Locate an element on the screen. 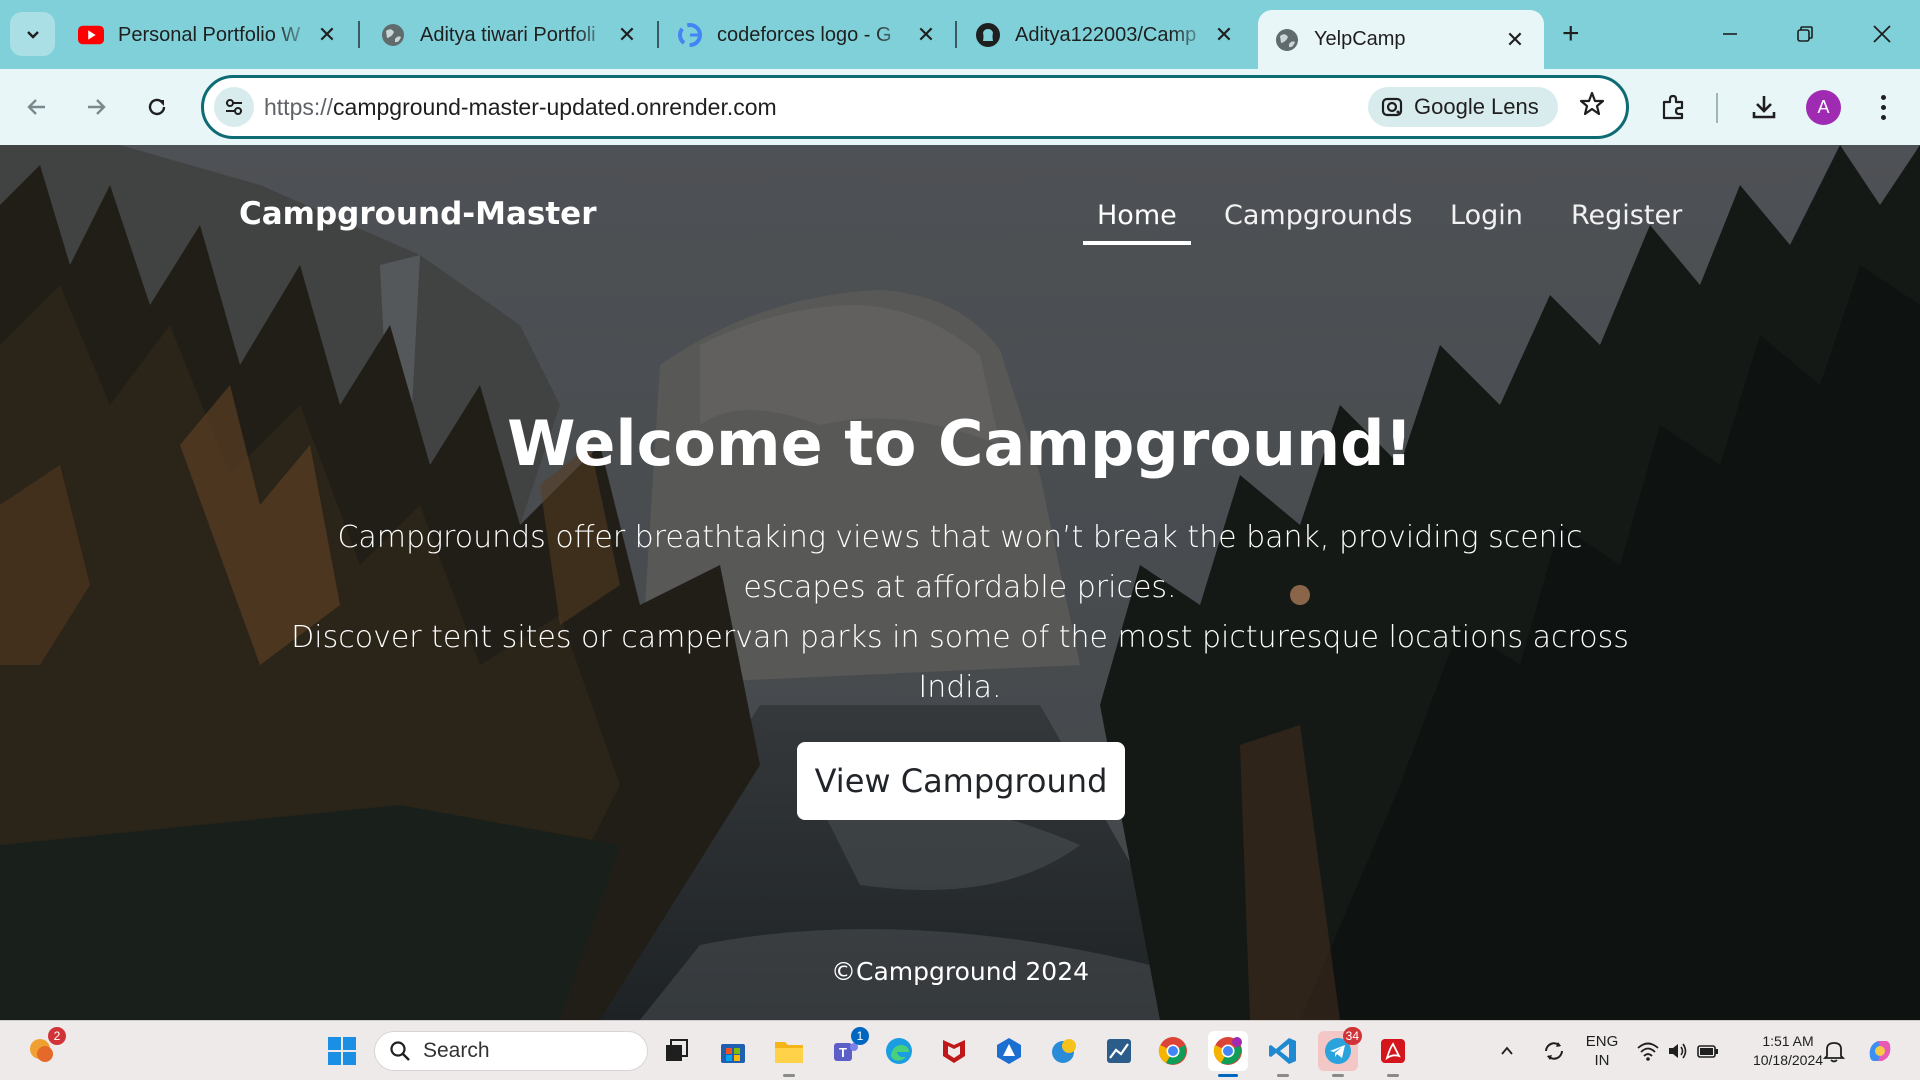  download-icon is located at coordinates (1764, 107).